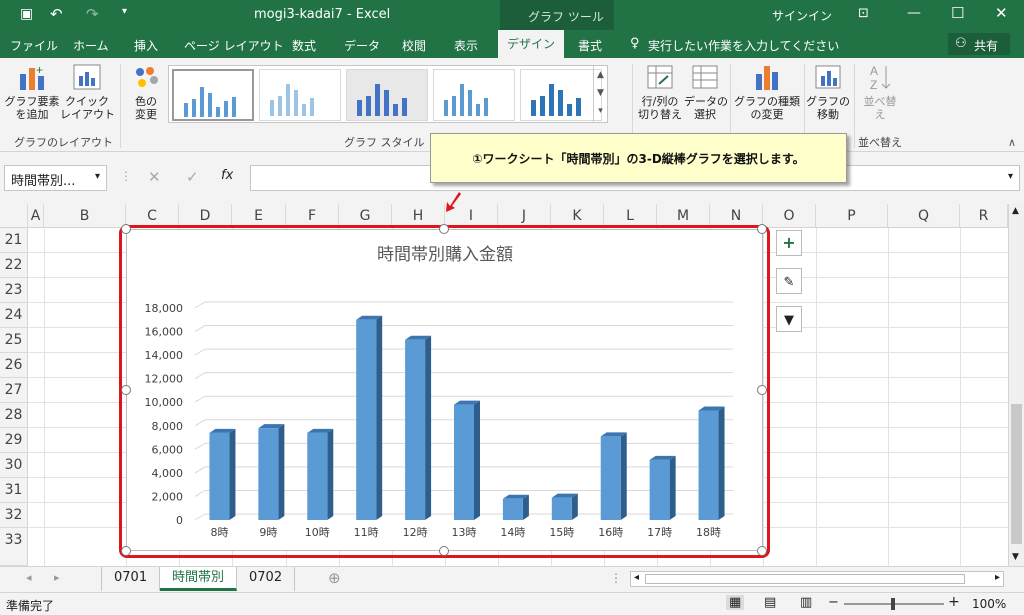  I want to click on zoom-level: 100%, so click(989, 604).